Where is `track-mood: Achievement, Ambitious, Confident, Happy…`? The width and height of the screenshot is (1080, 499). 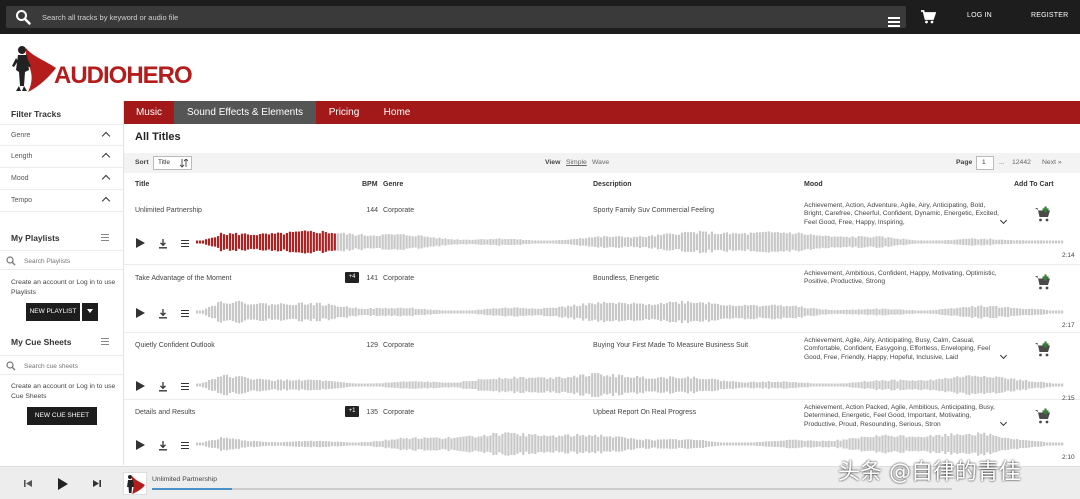
track-mood: Achievement, Ambitious, Confident, Happy… is located at coordinates (900, 278).